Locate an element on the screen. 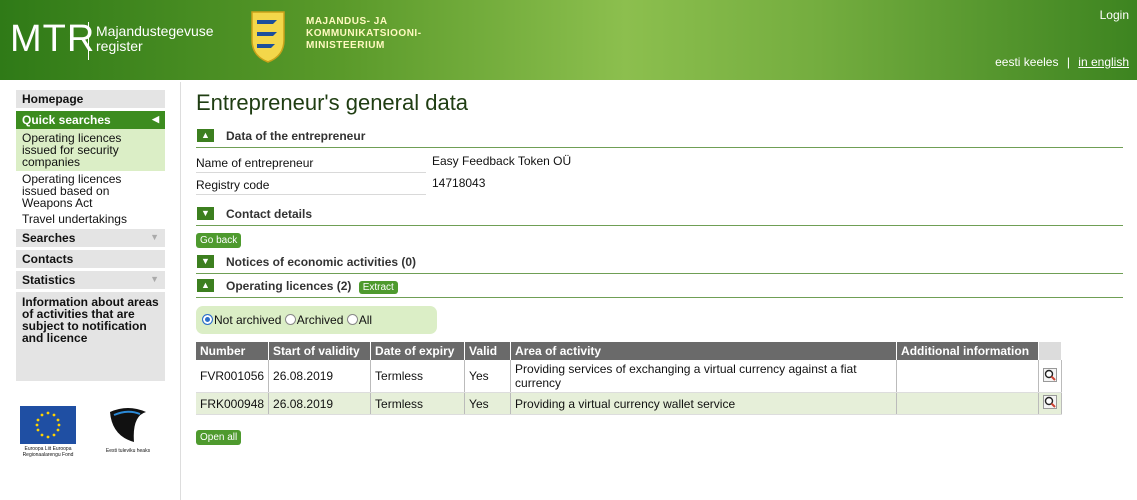 The width and height of the screenshot is (1137, 500). column-header: Number is located at coordinates (233, 351).